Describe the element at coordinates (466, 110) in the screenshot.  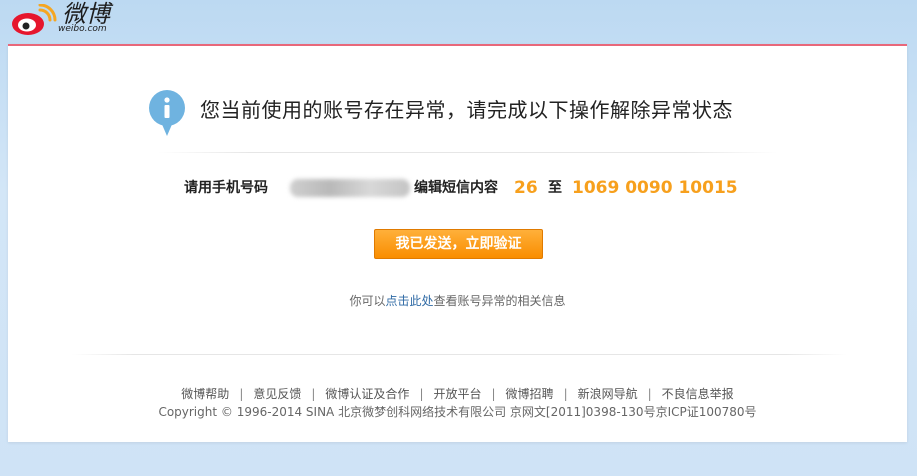
I see `alert-title: 您当前使用的账号存在异常，请完成以下操作解除异常状态` at that location.